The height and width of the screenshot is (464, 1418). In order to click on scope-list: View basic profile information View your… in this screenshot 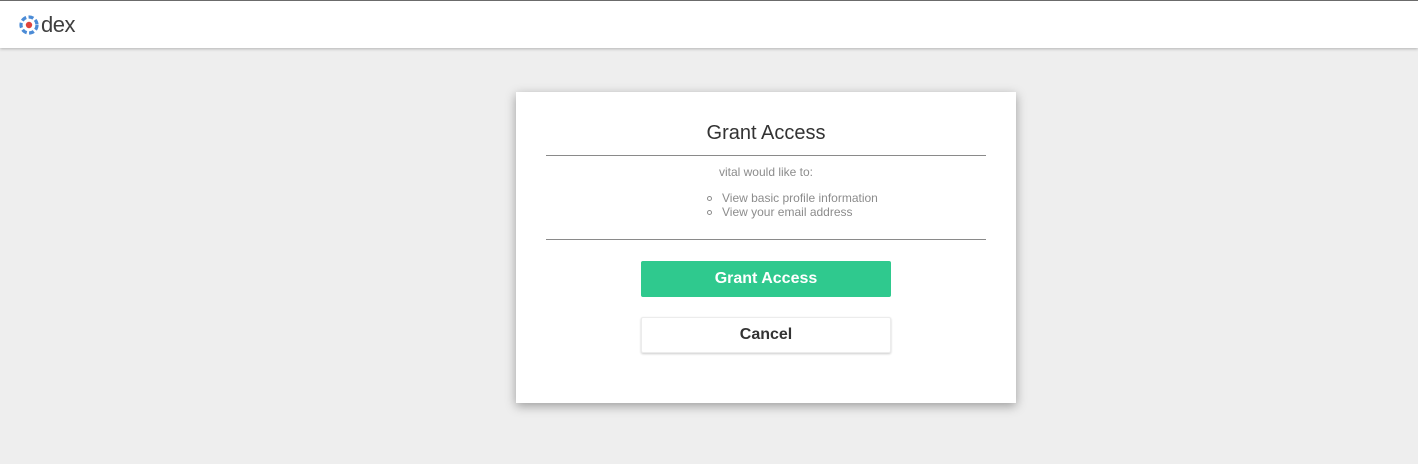, I will do `click(792, 205)`.